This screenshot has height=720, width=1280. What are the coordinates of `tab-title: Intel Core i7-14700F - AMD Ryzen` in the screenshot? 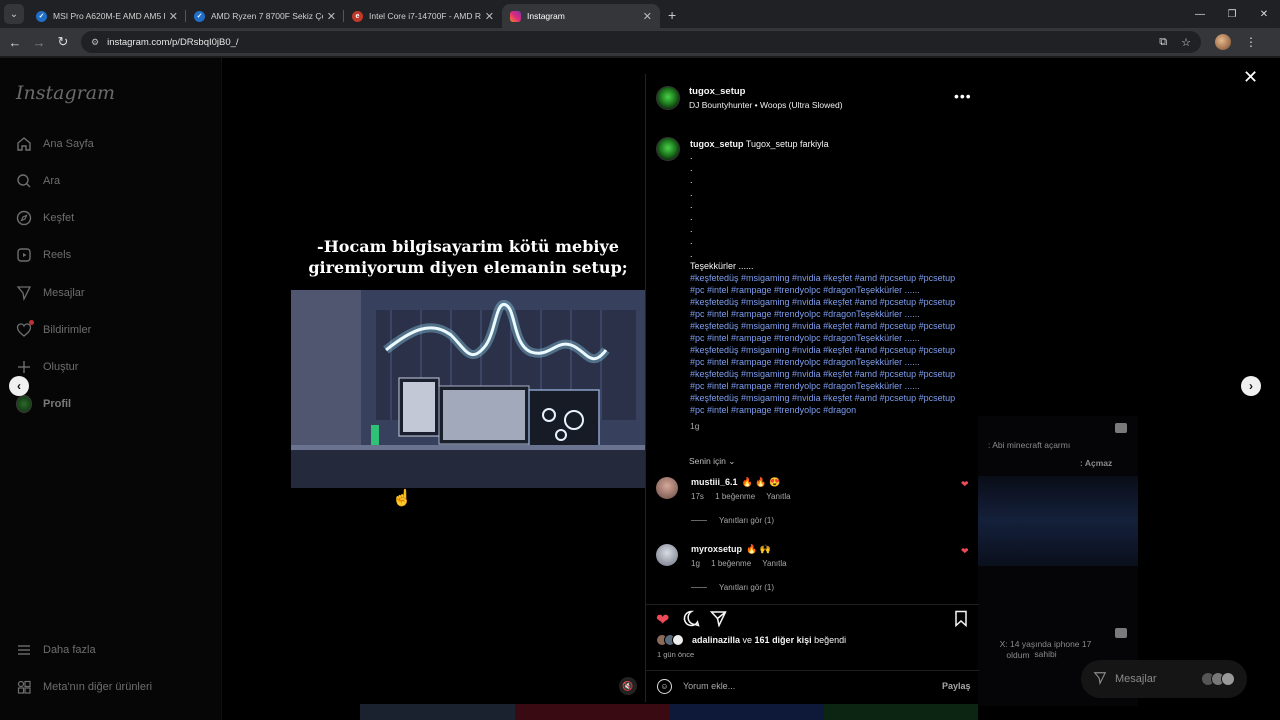 It's located at (425, 16).